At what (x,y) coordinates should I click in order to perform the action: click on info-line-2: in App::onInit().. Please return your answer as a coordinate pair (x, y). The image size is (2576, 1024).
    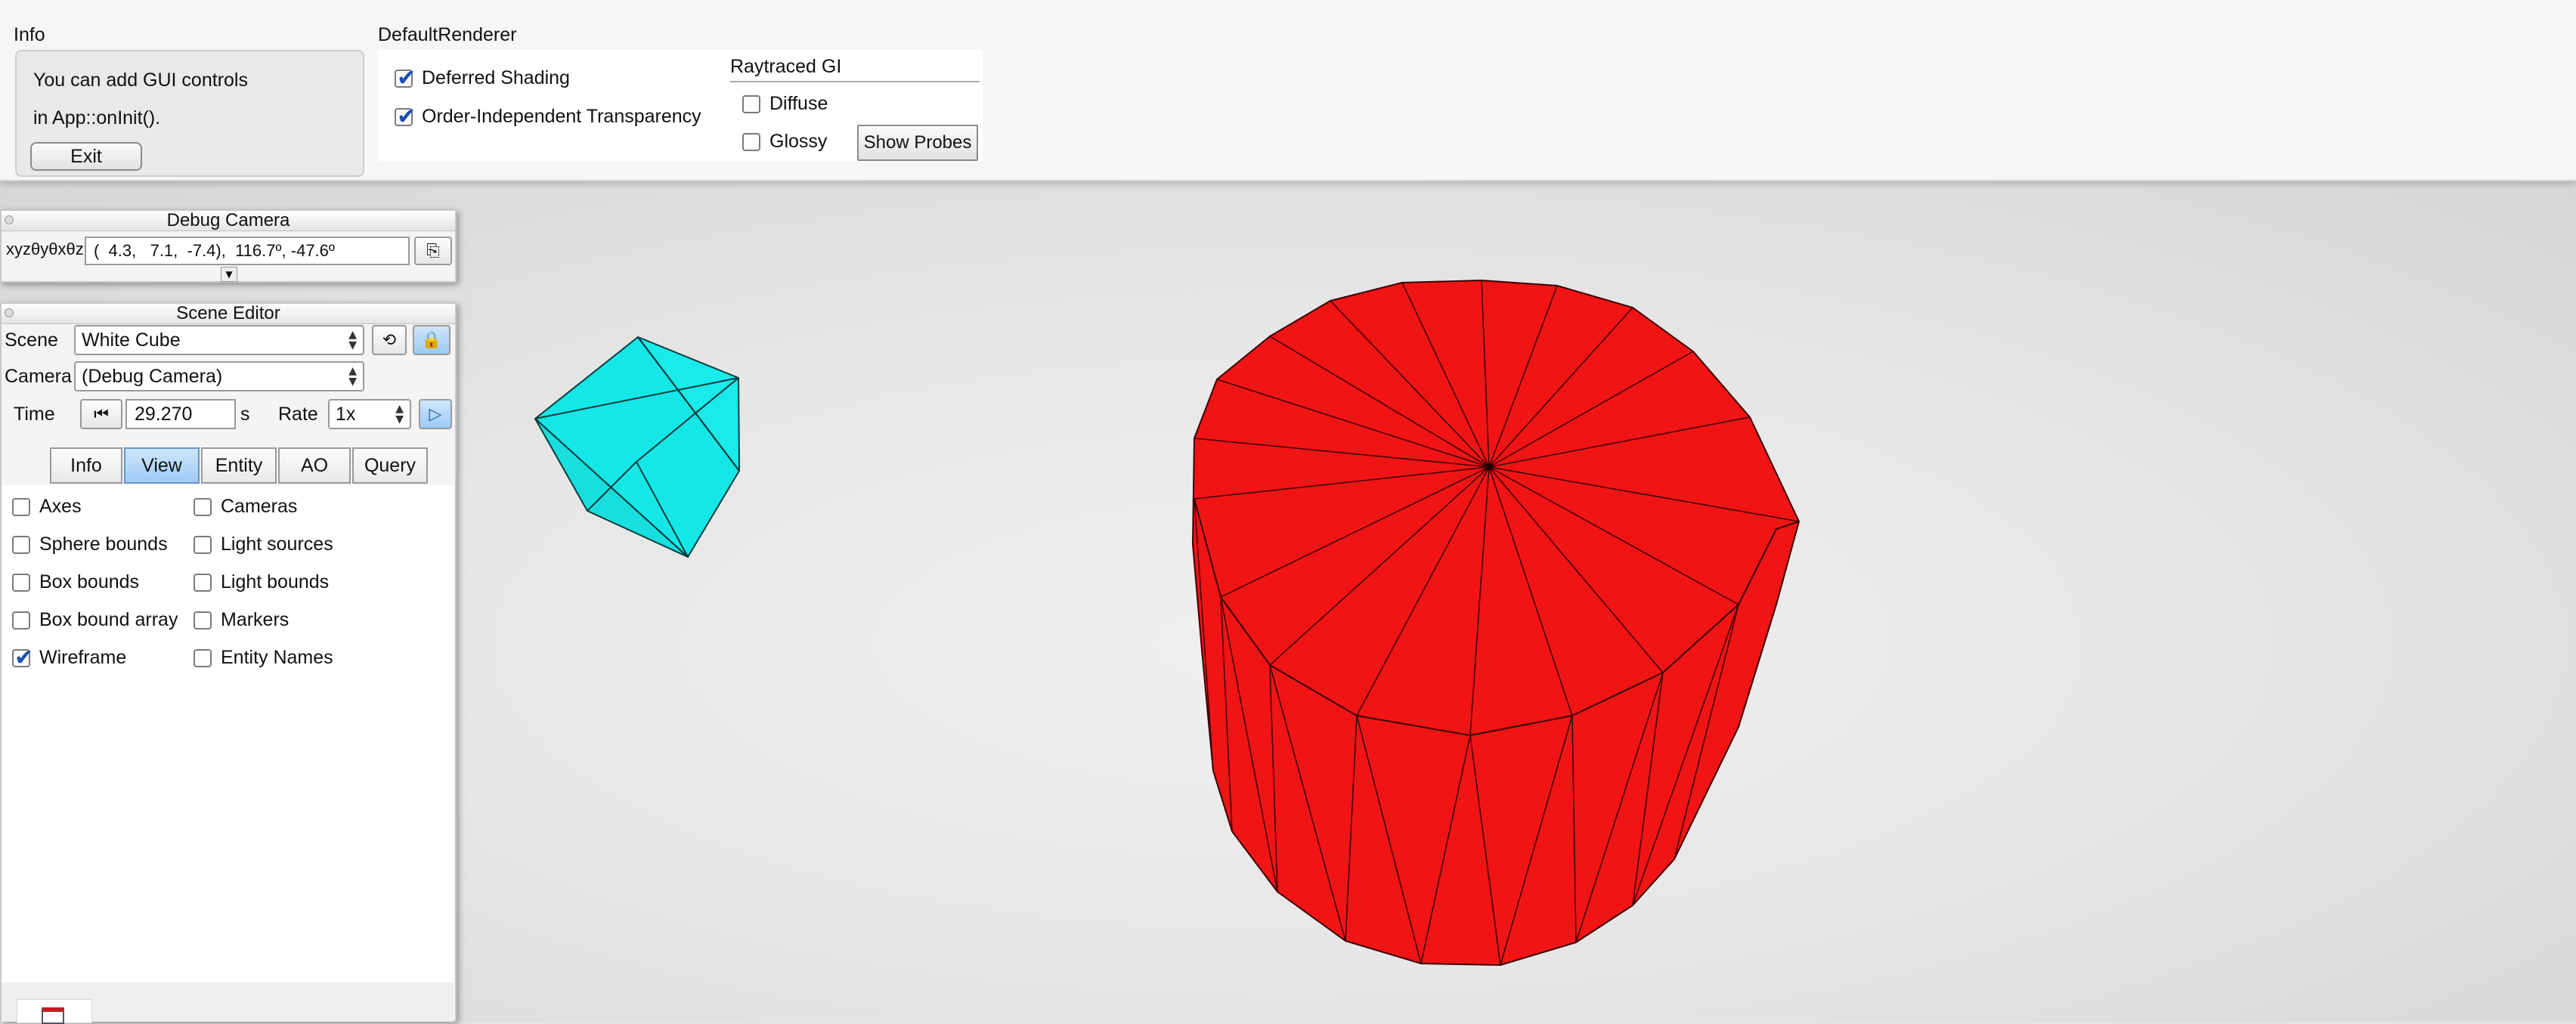
    Looking at the image, I should click on (97, 117).